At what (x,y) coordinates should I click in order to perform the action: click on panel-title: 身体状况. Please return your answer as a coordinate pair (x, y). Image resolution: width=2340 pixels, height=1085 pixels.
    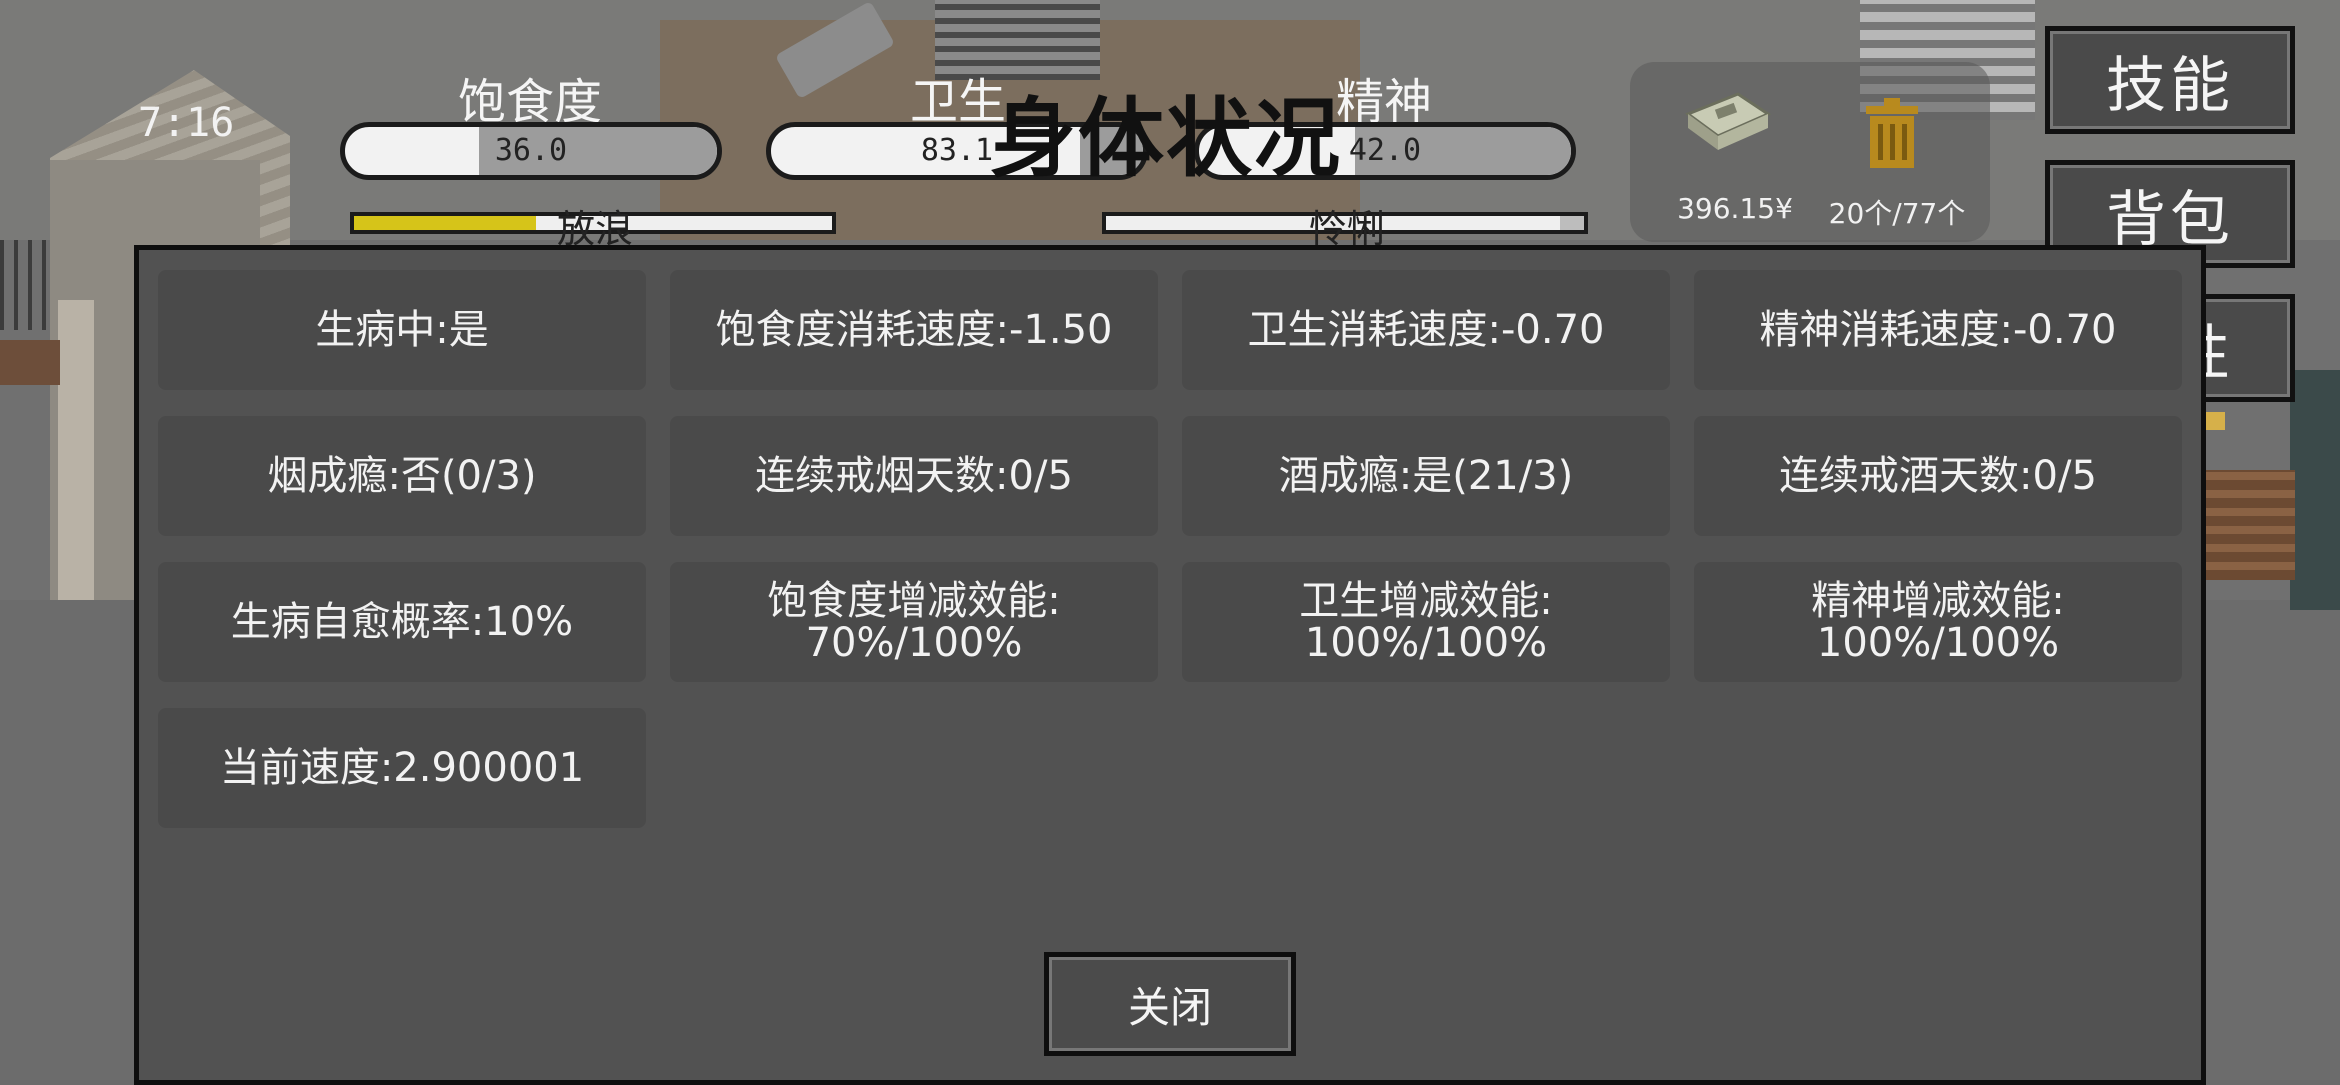
    Looking at the image, I should click on (1166, 139).